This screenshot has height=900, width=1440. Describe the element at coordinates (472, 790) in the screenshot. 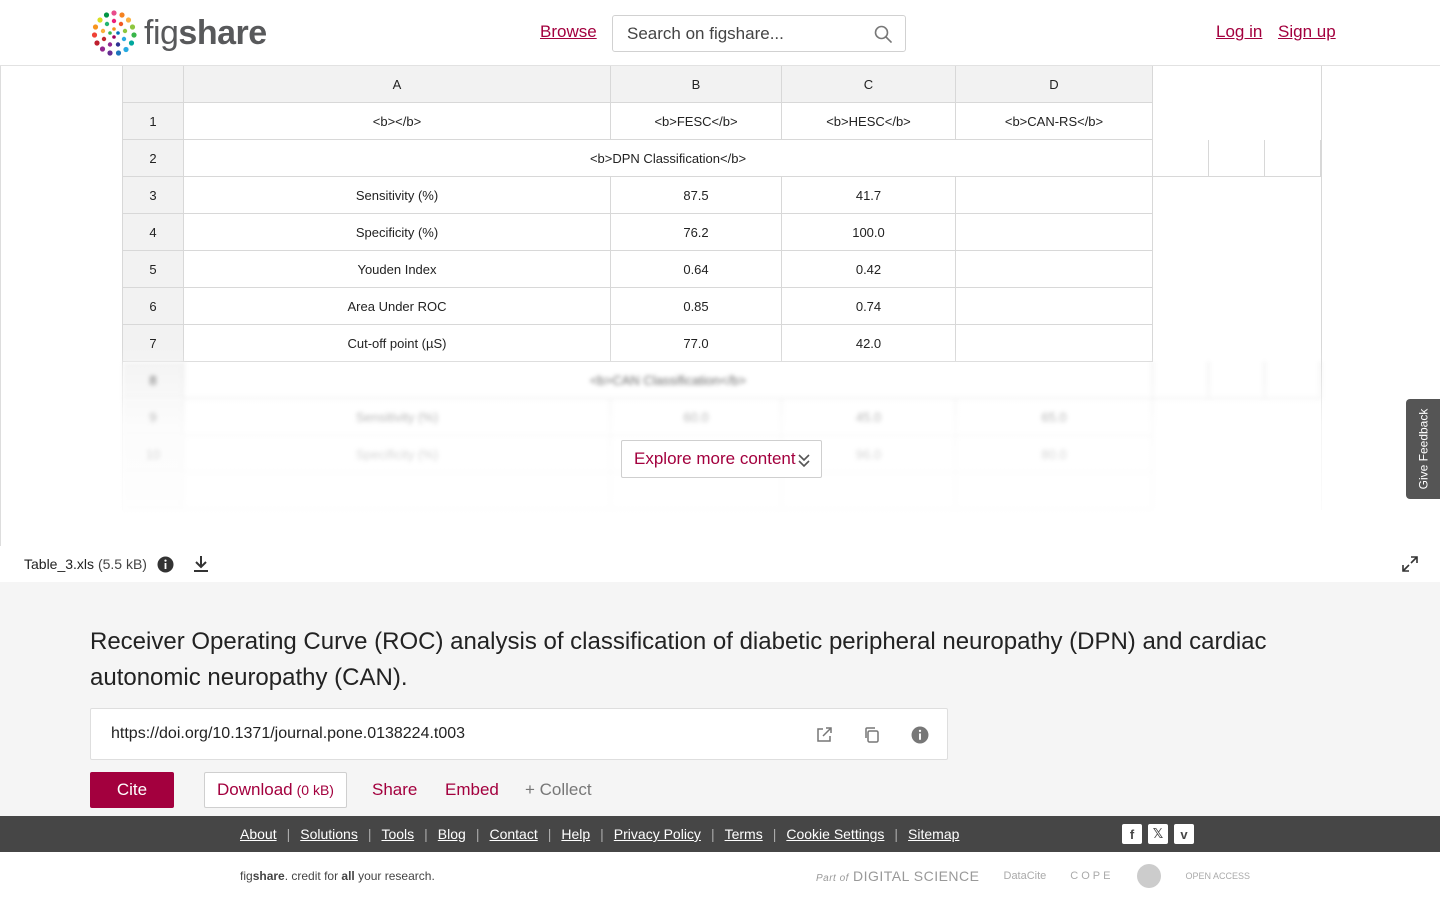

I see `embed-link: Embed` at that location.